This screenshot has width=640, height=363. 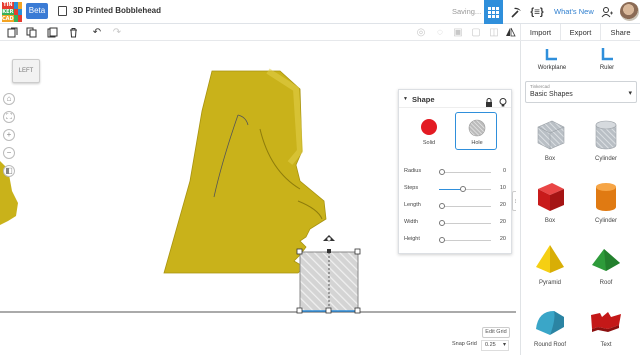 I want to click on import-export-bar: Import Export Share, so click(x=580, y=32).